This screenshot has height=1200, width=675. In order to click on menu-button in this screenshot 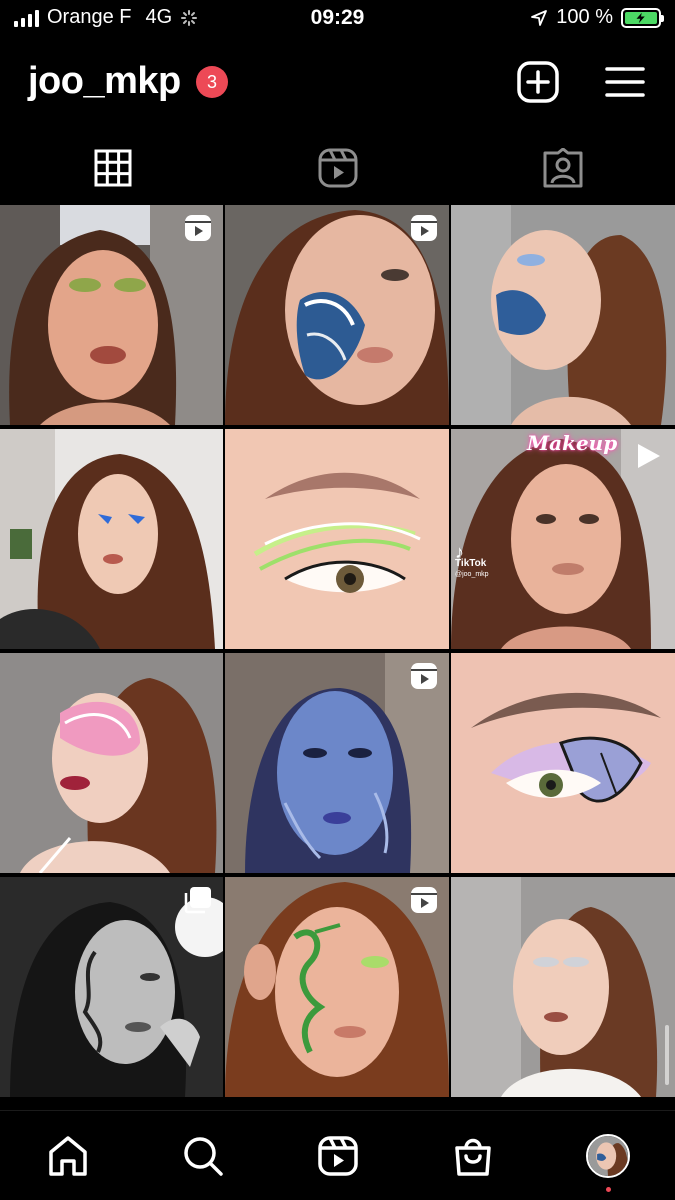, I will do `click(625, 82)`.